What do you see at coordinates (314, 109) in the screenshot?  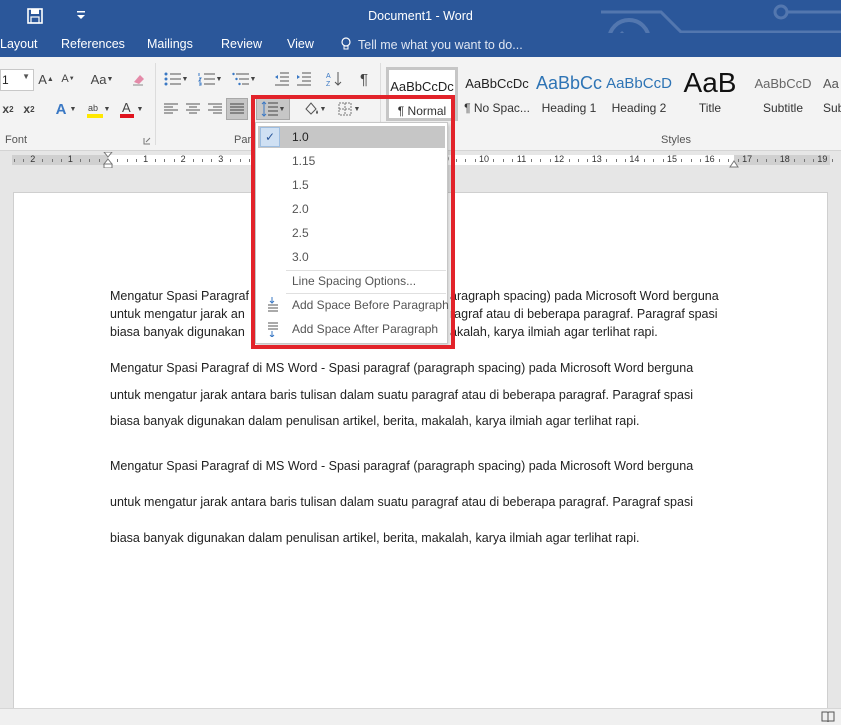 I see `shading-button: ▼` at bounding box center [314, 109].